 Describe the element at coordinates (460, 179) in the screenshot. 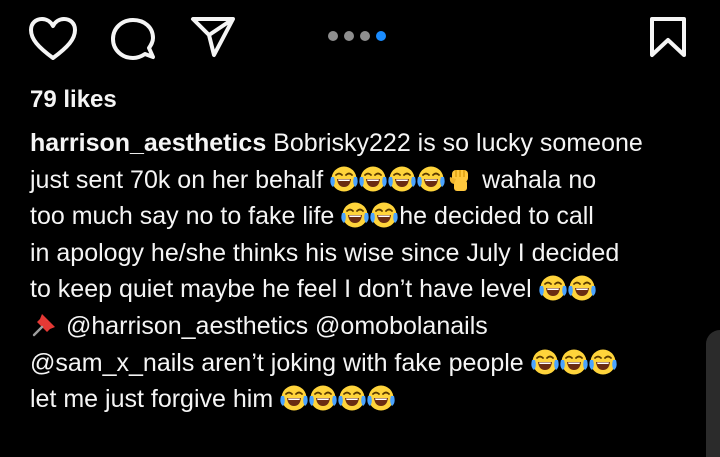

I see `raised-fist-emoji-icon` at that location.